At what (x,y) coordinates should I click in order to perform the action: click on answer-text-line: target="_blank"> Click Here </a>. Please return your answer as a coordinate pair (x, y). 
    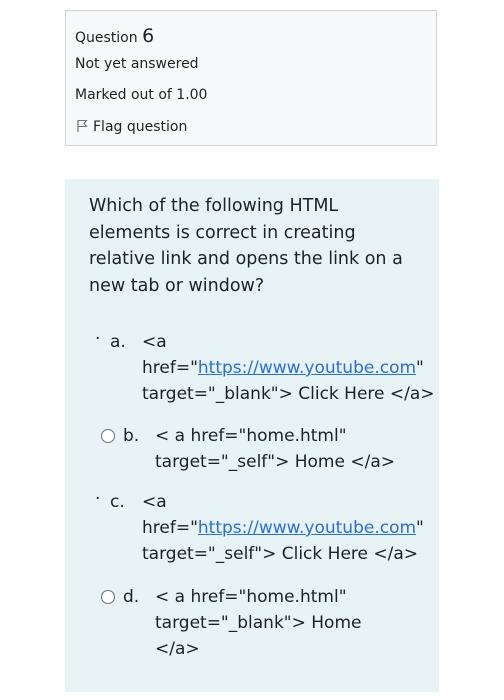
    Looking at the image, I should click on (288, 394).